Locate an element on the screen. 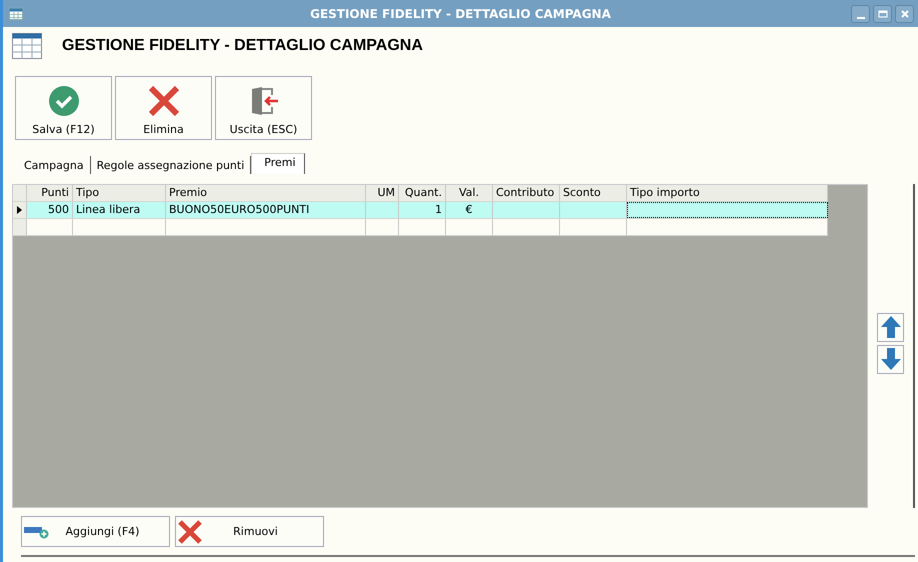  column-header: Premio is located at coordinates (266, 193).